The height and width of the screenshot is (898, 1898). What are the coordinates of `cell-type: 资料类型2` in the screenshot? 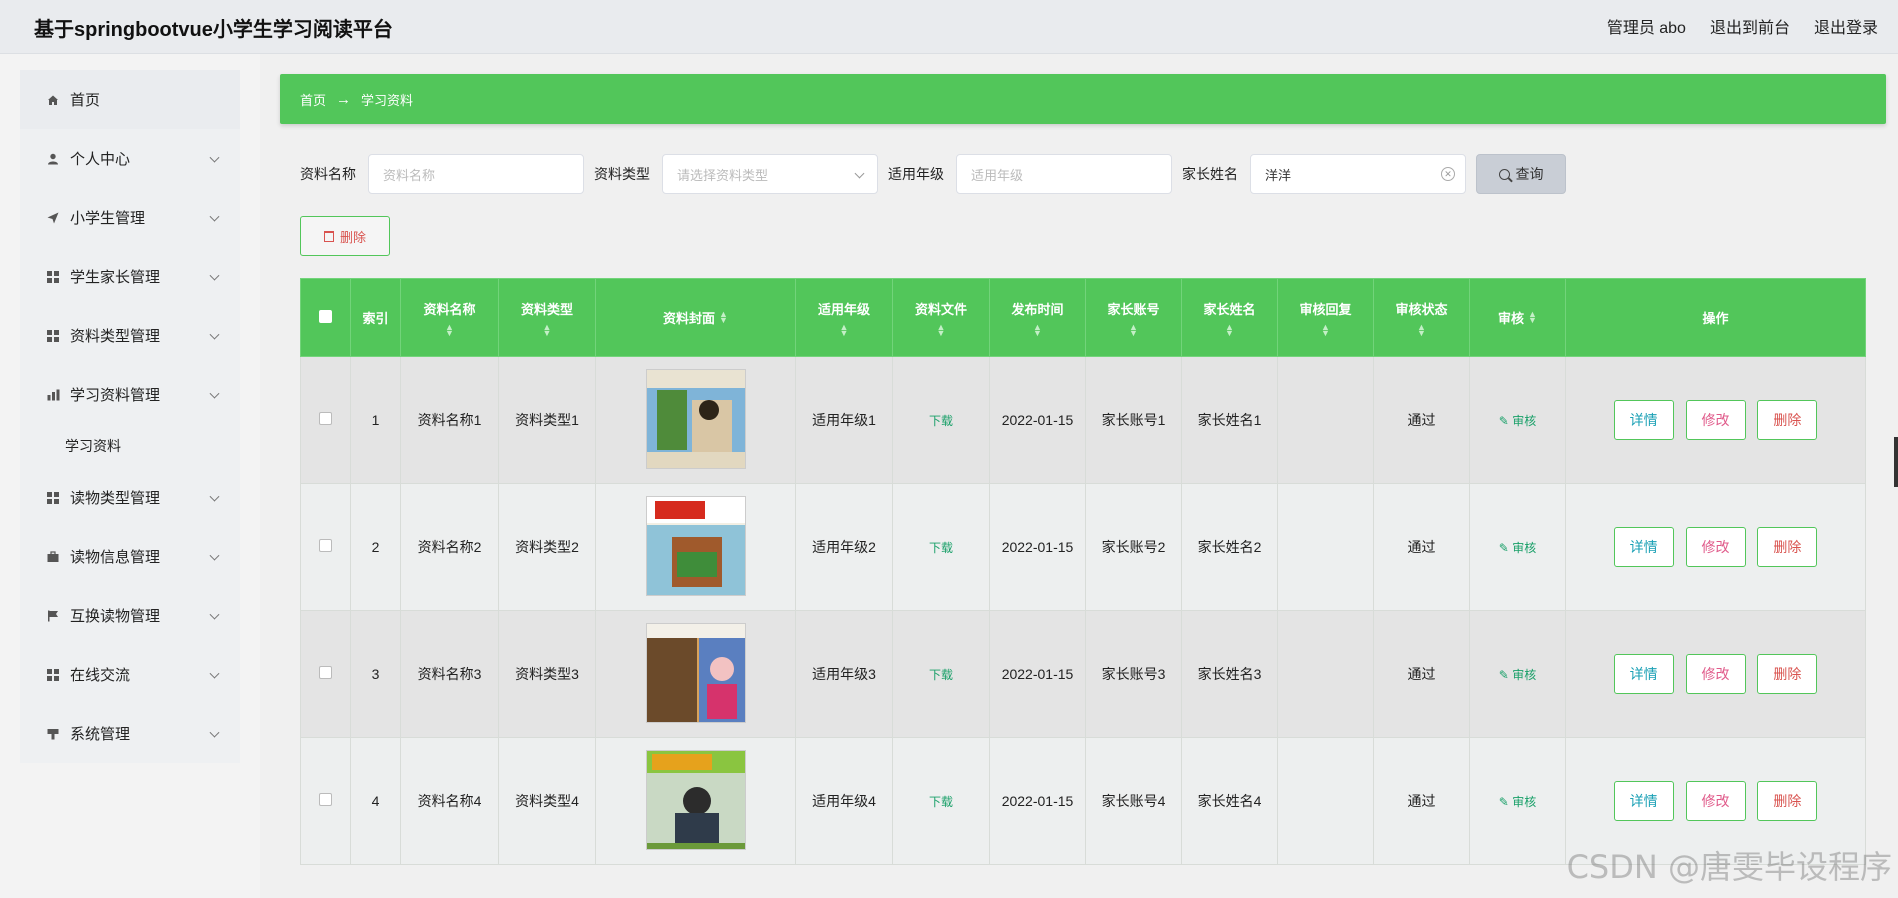 It's located at (547, 547).